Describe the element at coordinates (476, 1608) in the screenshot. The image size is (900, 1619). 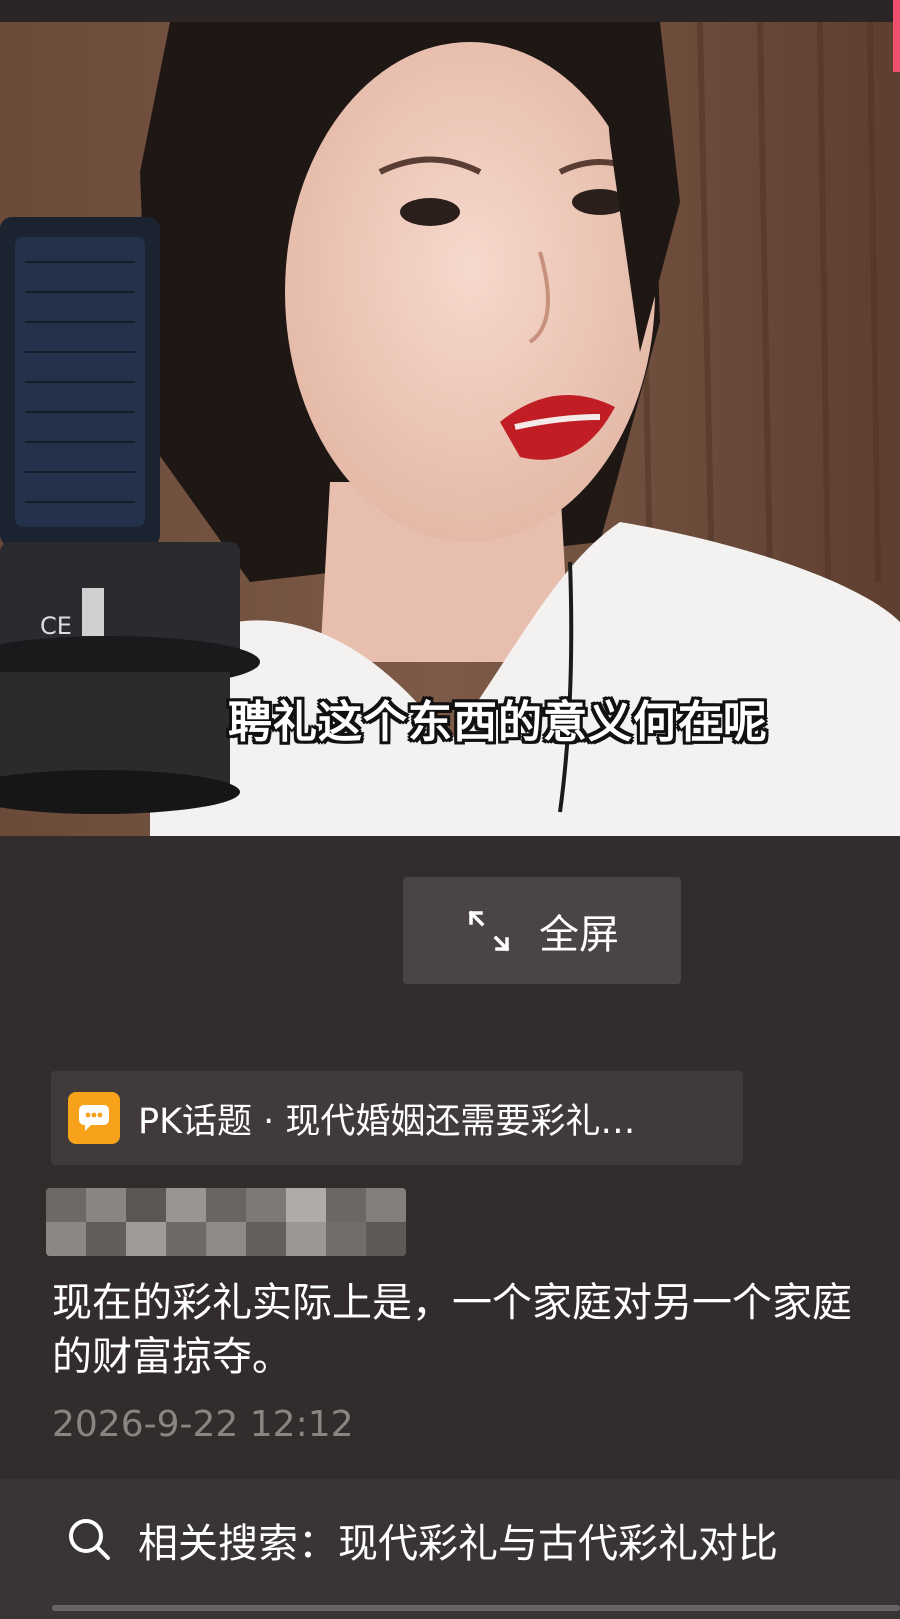
I see `home-indicator` at that location.